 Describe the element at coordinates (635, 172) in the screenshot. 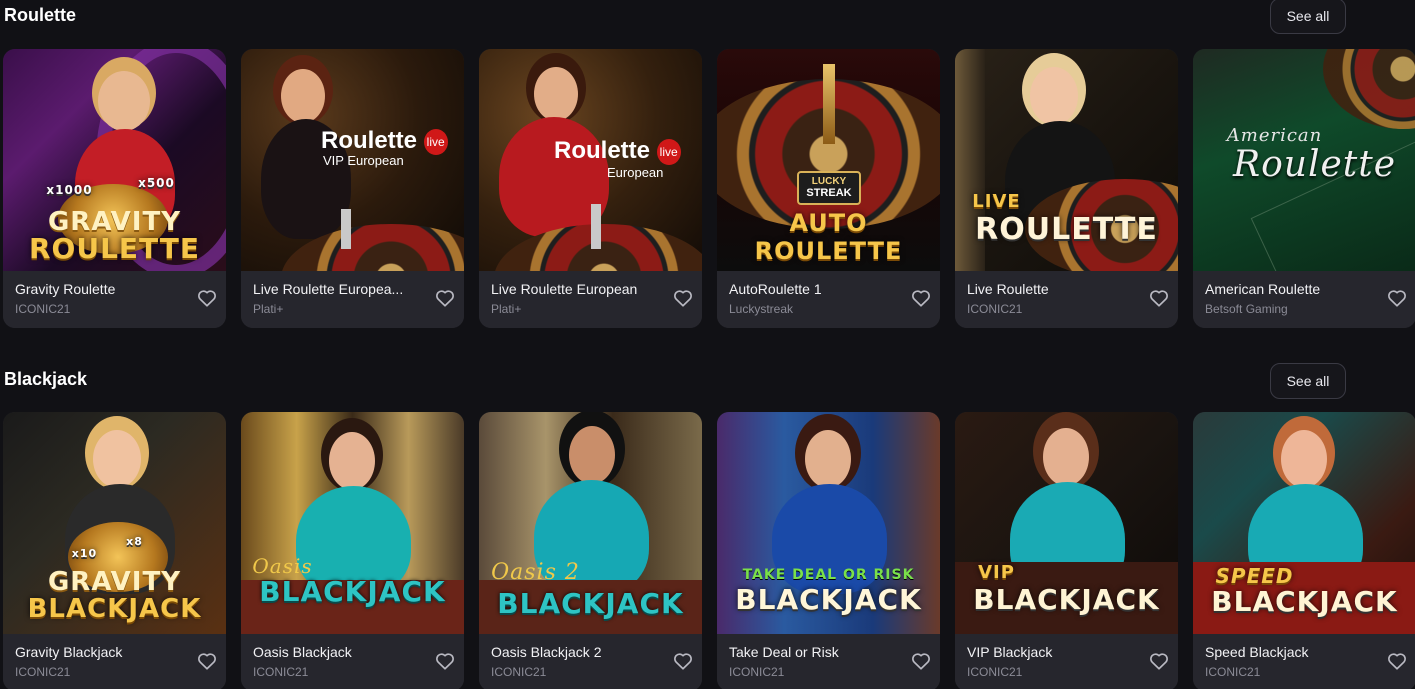

I see `game-art-subtitle: European` at that location.